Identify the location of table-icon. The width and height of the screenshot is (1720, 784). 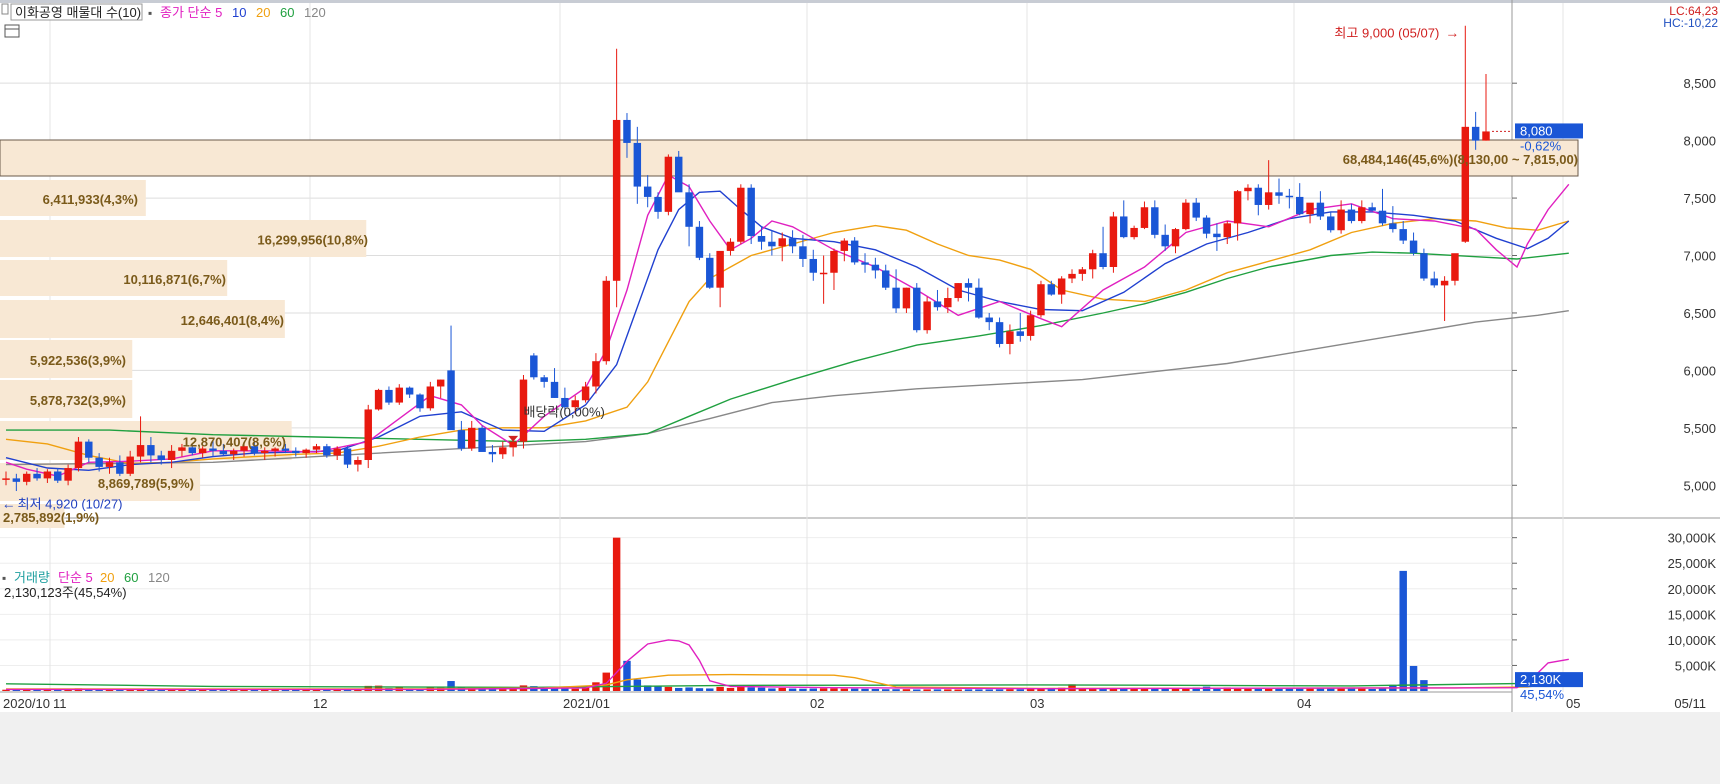
(12, 31).